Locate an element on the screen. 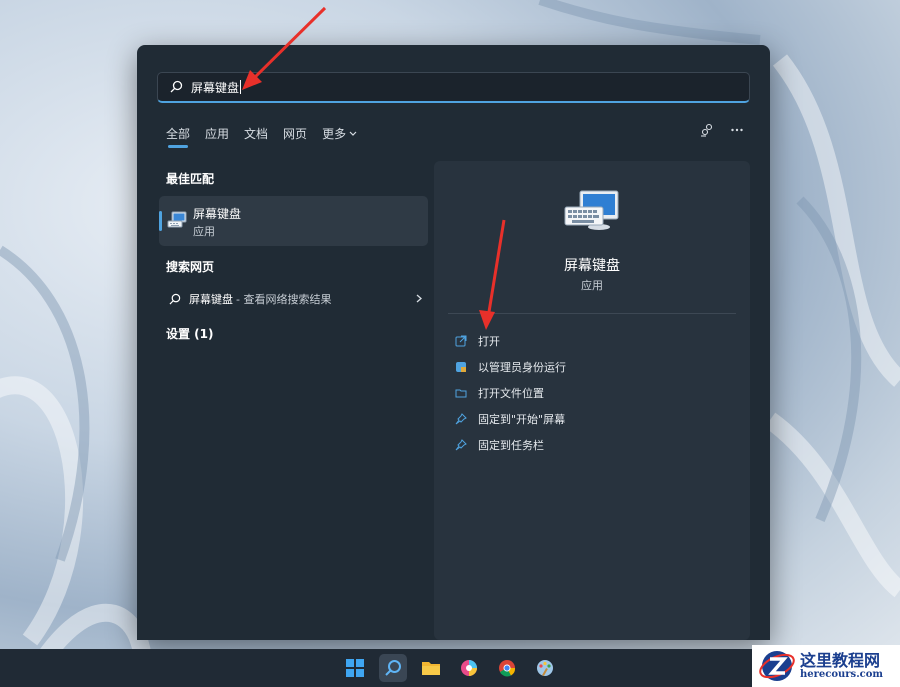  selection-indicator is located at coordinates (160, 221).